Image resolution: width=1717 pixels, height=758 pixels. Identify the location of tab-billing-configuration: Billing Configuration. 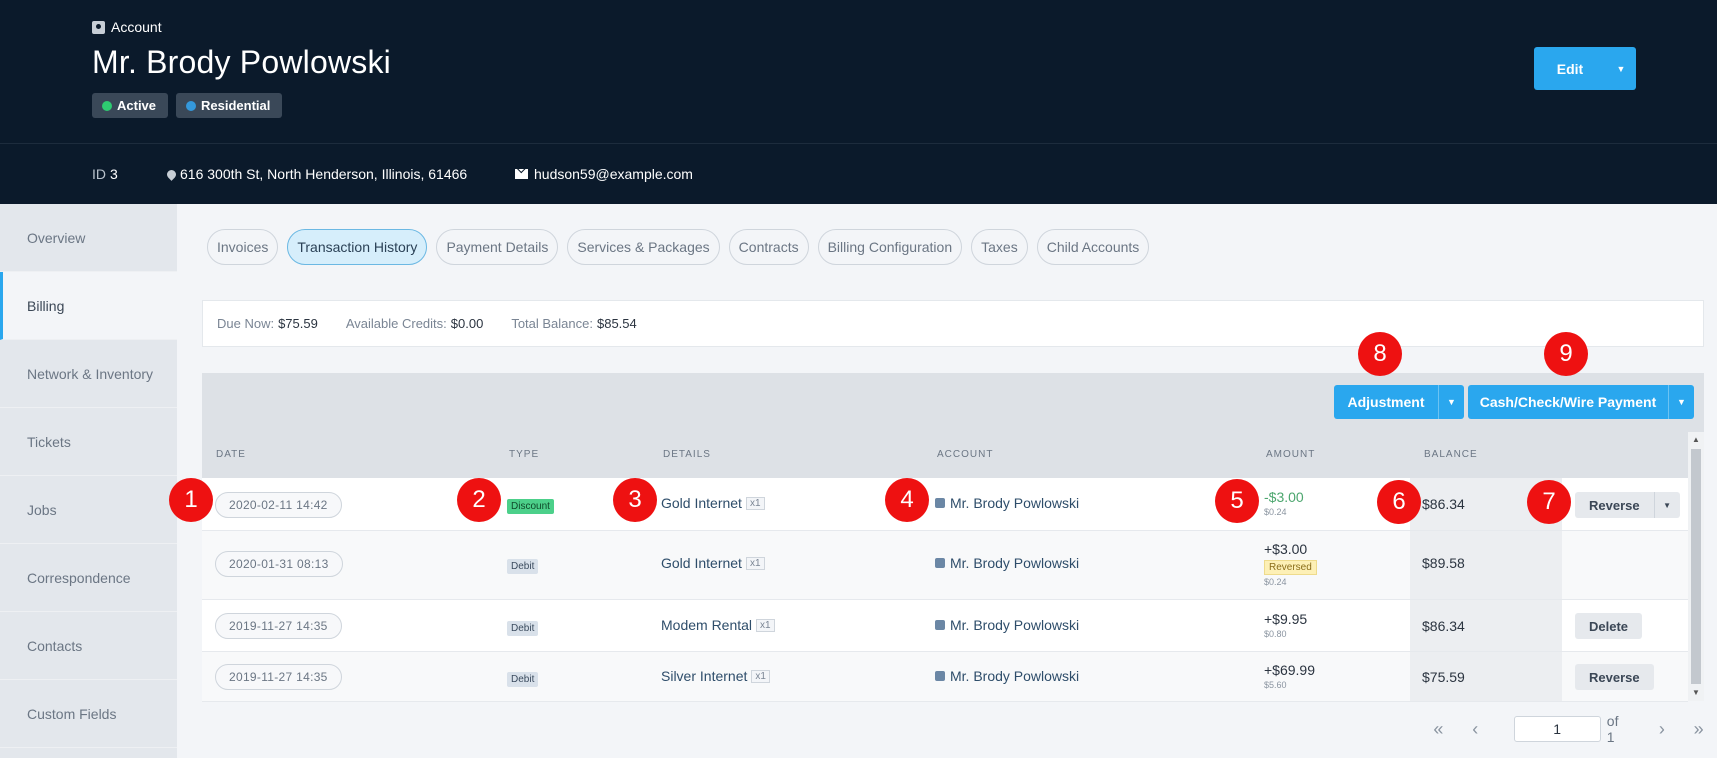
(890, 247).